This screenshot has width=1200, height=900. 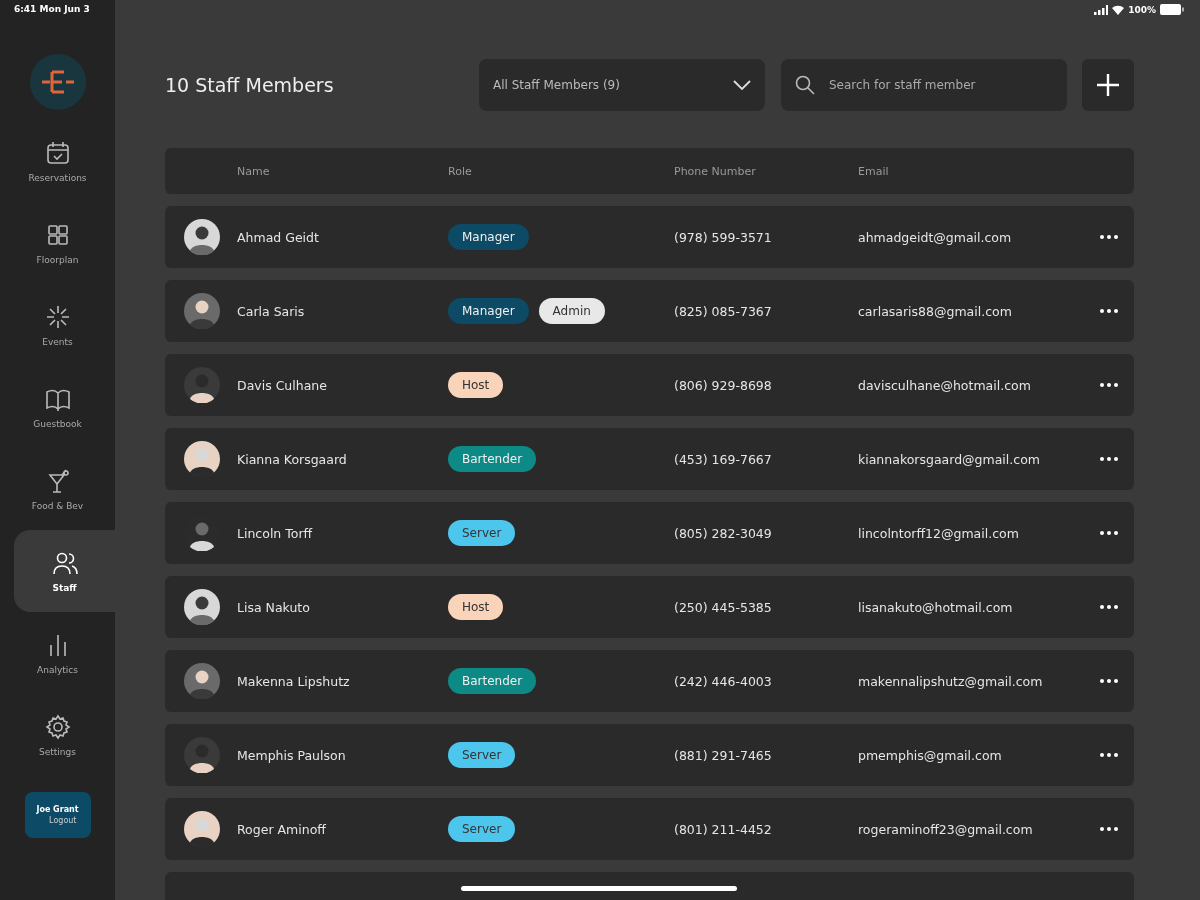 What do you see at coordinates (924, 85) in the screenshot?
I see `search-field: Search for staff member` at bounding box center [924, 85].